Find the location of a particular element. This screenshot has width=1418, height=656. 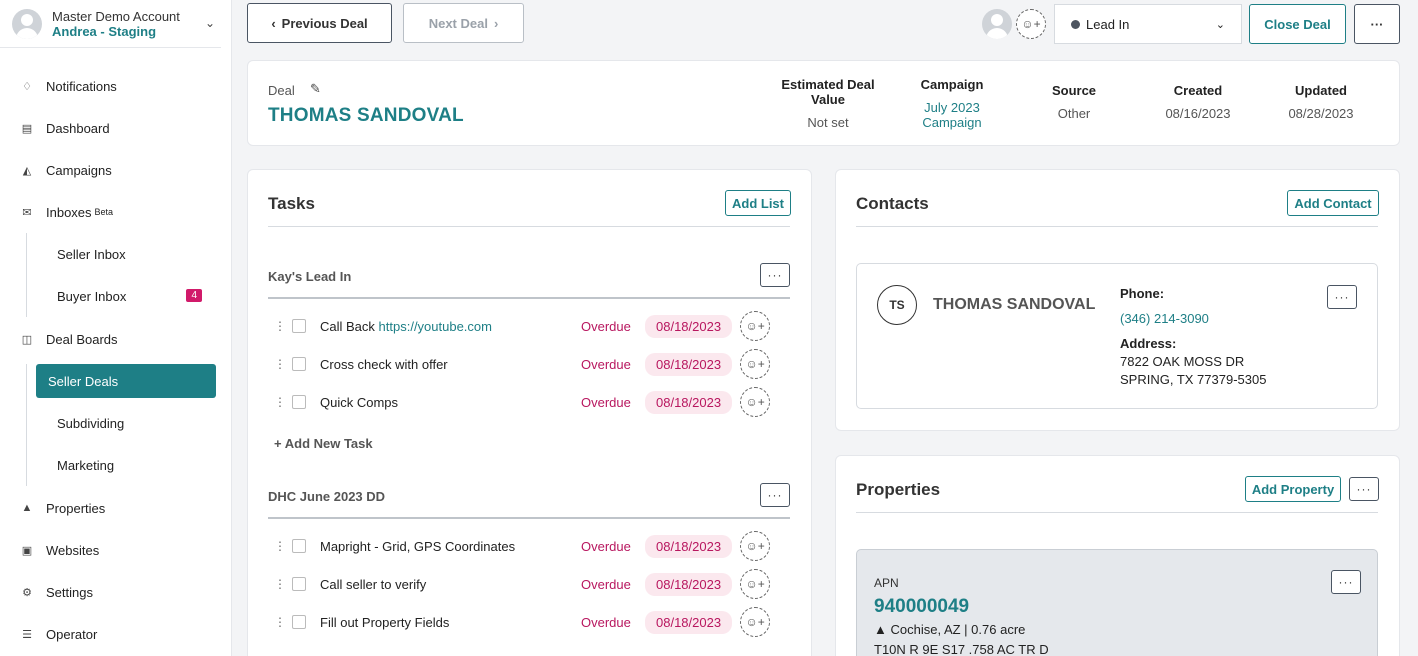

plus-icon: + is located at coordinates (279, 443).